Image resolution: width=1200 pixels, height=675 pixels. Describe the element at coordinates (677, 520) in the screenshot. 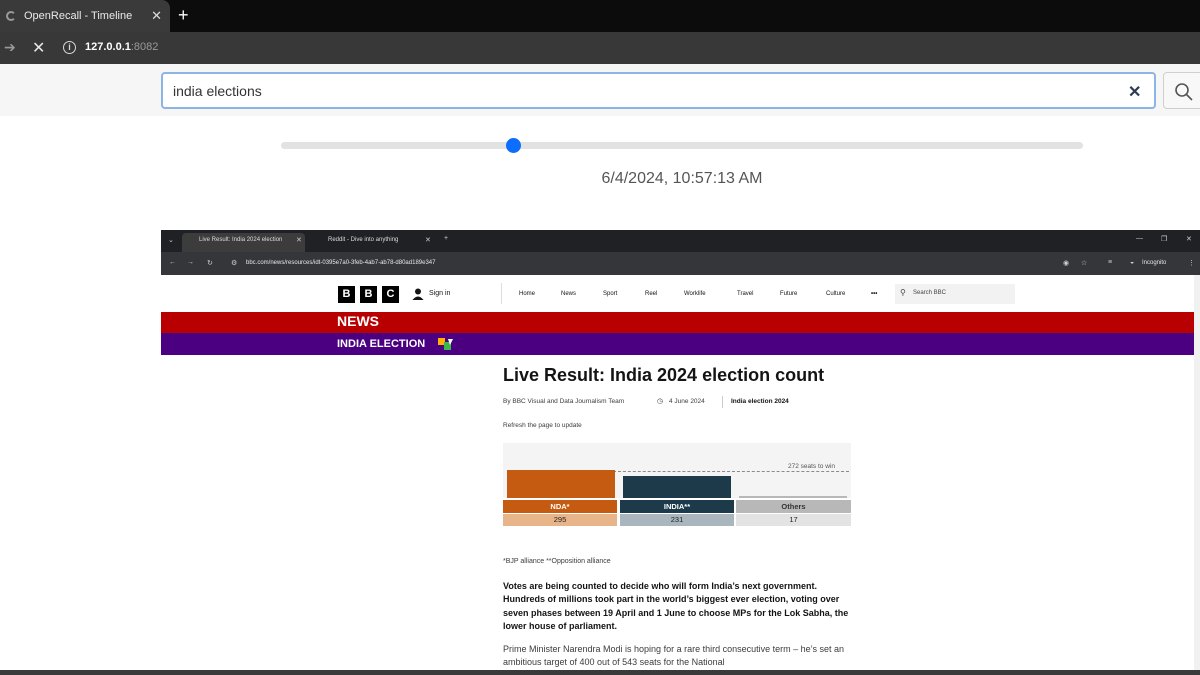

I see `seat-count-india: 231` at that location.